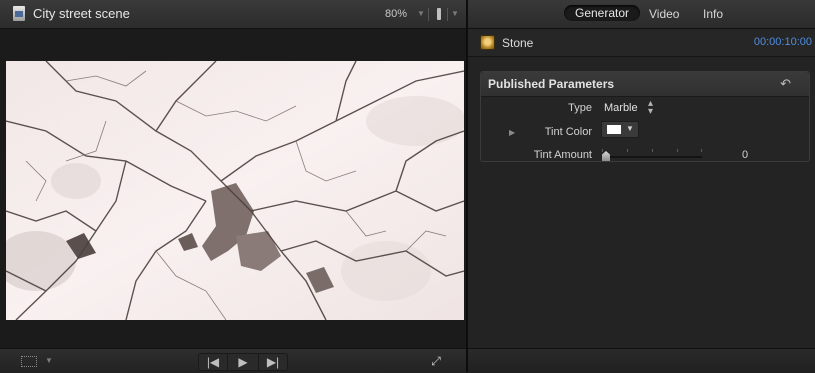  I want to click on play-button: ▶, so click(243, 362).